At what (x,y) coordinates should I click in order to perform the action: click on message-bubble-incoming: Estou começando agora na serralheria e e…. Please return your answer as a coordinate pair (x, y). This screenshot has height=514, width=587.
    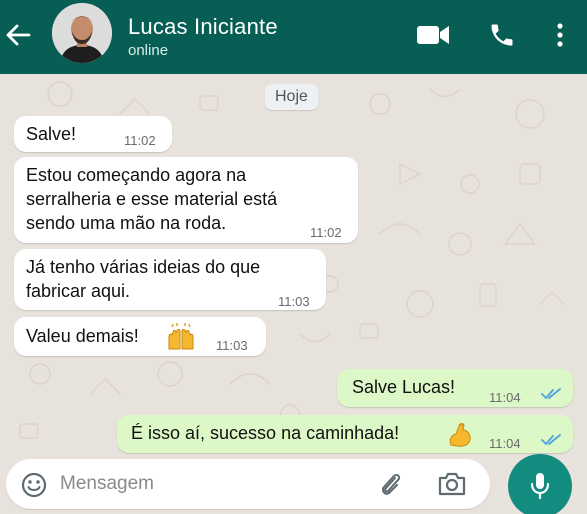
    Looking at the image, I should click on (186, 200).